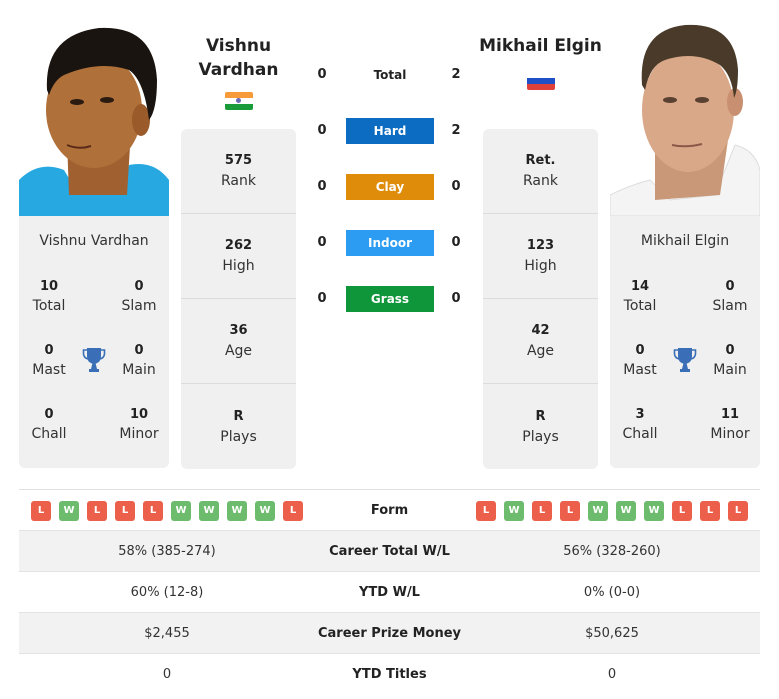 The image size is (779, 699). What do you see at coordinates (540, 426) in the screenshot?
I see `right-stat-plays: R Plays` at bounding box center [540, 426].